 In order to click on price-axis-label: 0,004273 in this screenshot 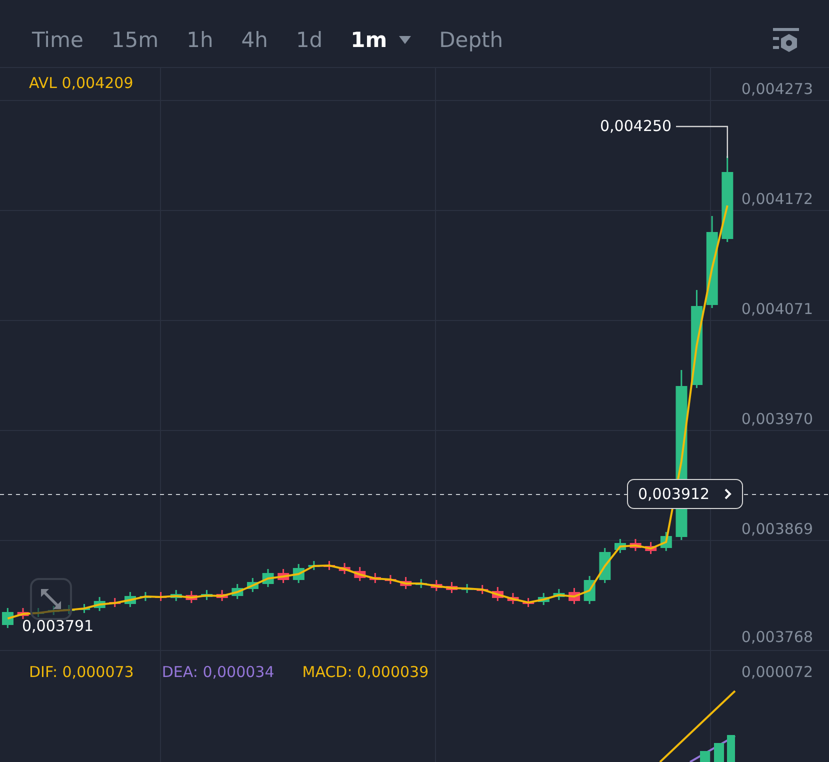, I will do `click(777, 89)`.